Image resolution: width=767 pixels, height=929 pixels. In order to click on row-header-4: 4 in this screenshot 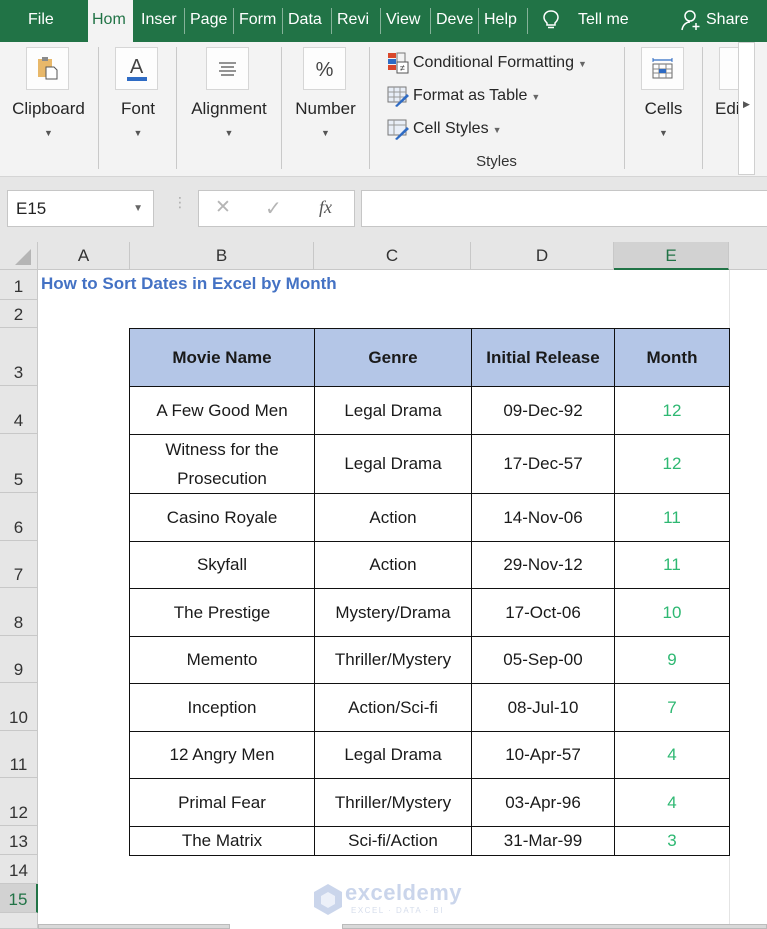, I will do `click(19, 410)`.